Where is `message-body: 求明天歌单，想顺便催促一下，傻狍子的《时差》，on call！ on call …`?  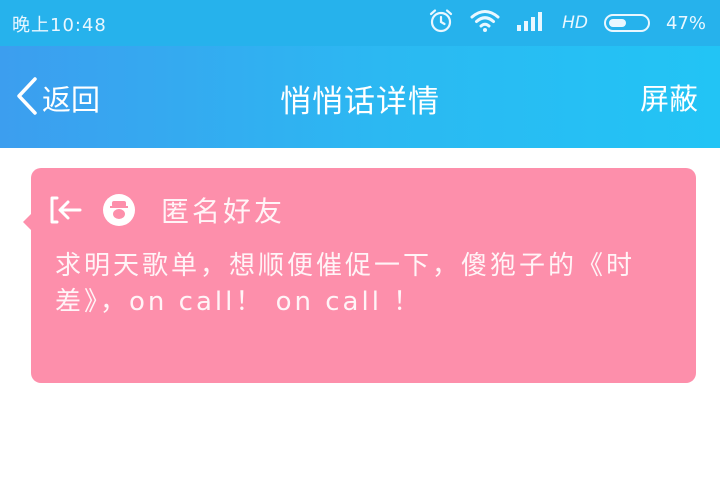 message-body: 求明天歌单，想顺便催促一下，傻狍子的《时差》，on call！ on call … is located at coordinates (345, 284).